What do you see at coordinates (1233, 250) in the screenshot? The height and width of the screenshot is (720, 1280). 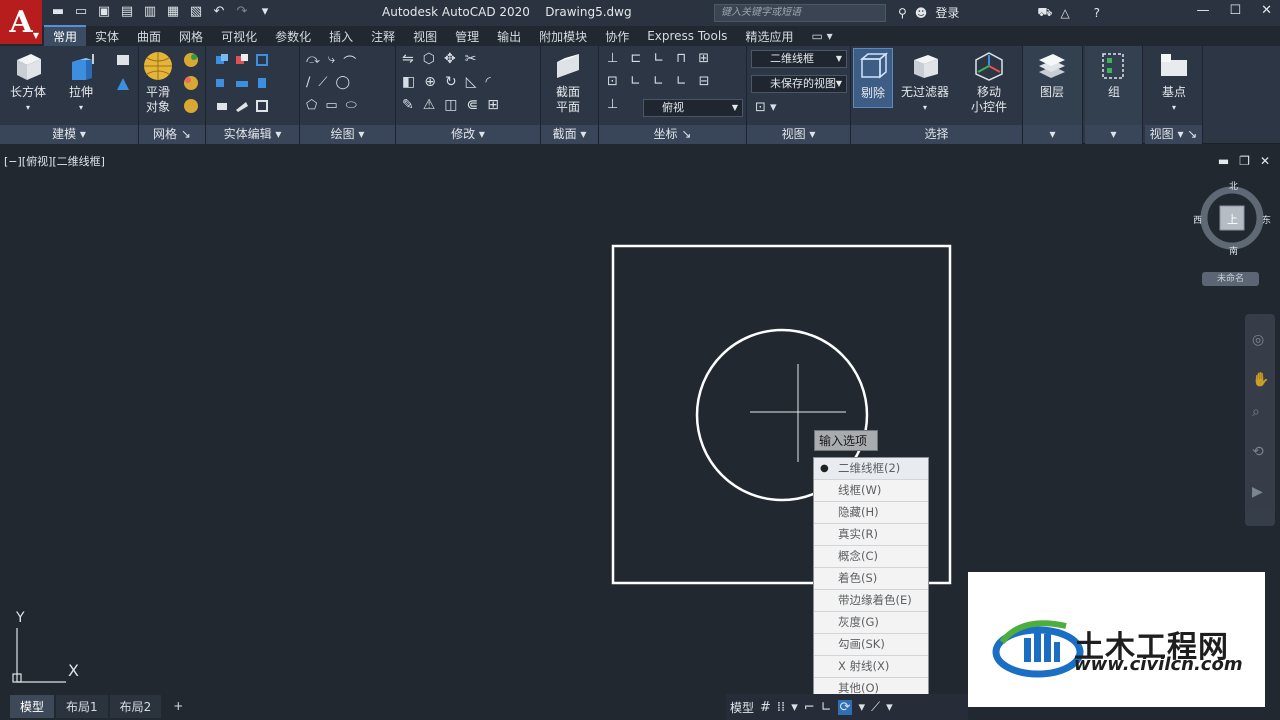 I see `compass-south: 南` at bounding box center [1233, 250].